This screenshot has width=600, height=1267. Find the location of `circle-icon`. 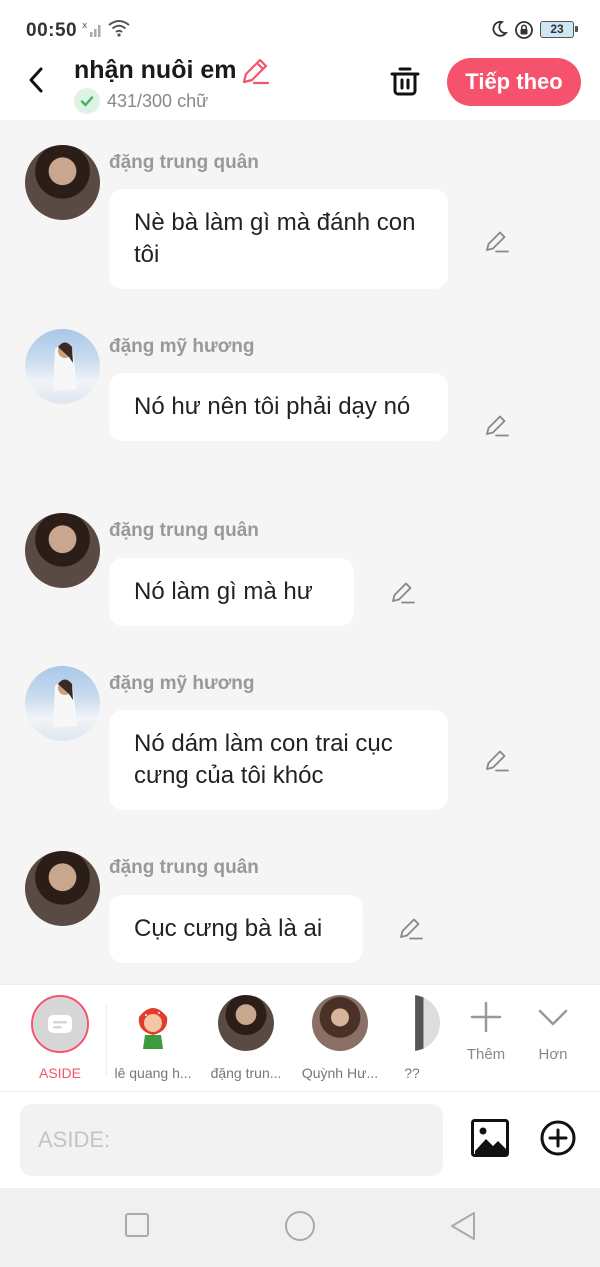

circle-icon is located at coordinates (300, 1226).